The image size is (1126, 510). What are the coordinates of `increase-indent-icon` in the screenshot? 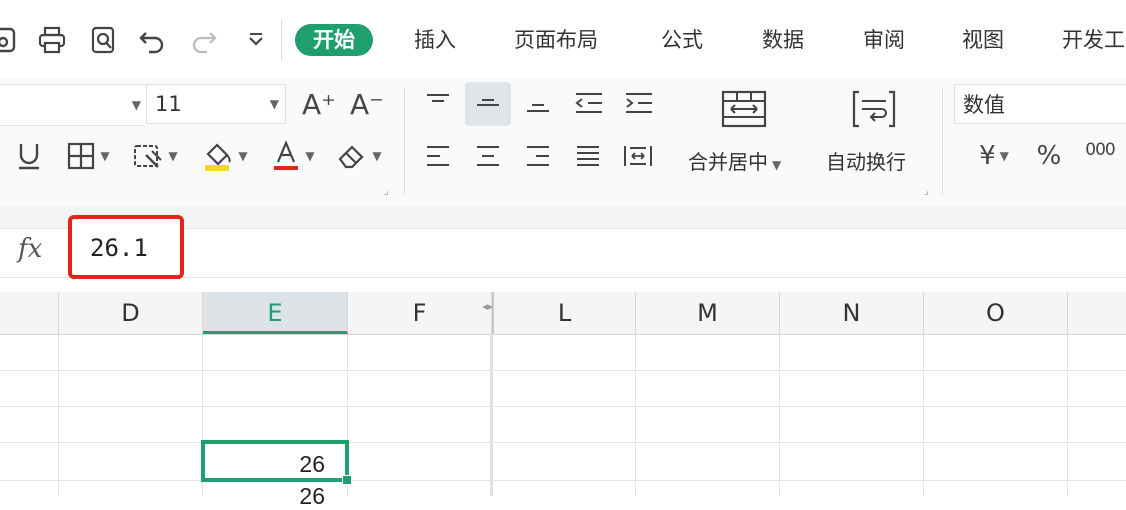 It's located at (639, 103).